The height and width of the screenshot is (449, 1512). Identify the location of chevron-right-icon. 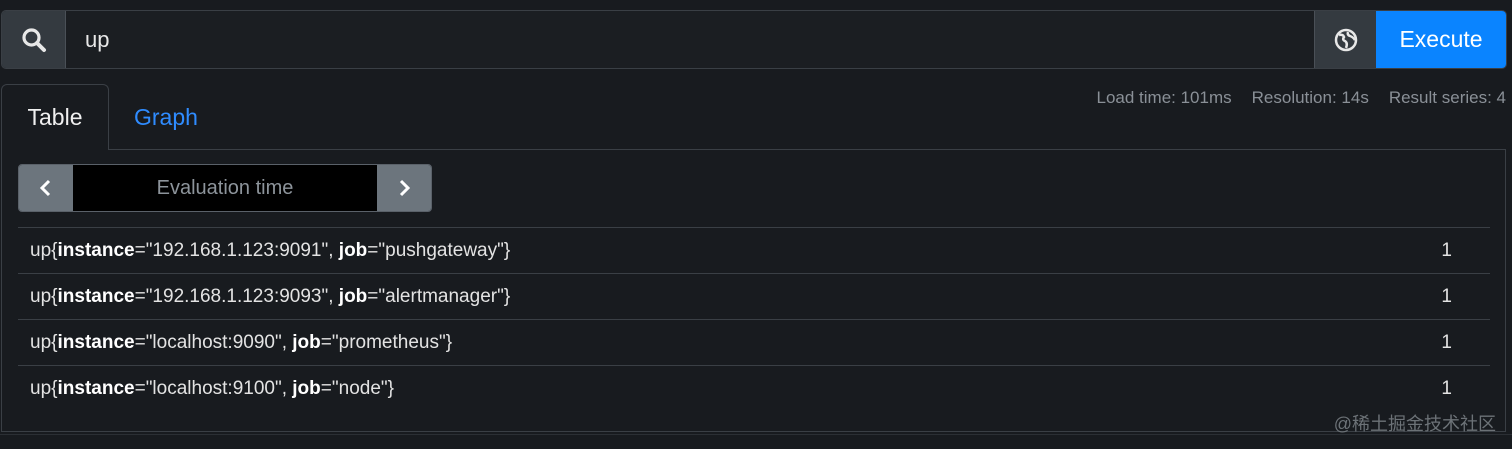
(404, 188).